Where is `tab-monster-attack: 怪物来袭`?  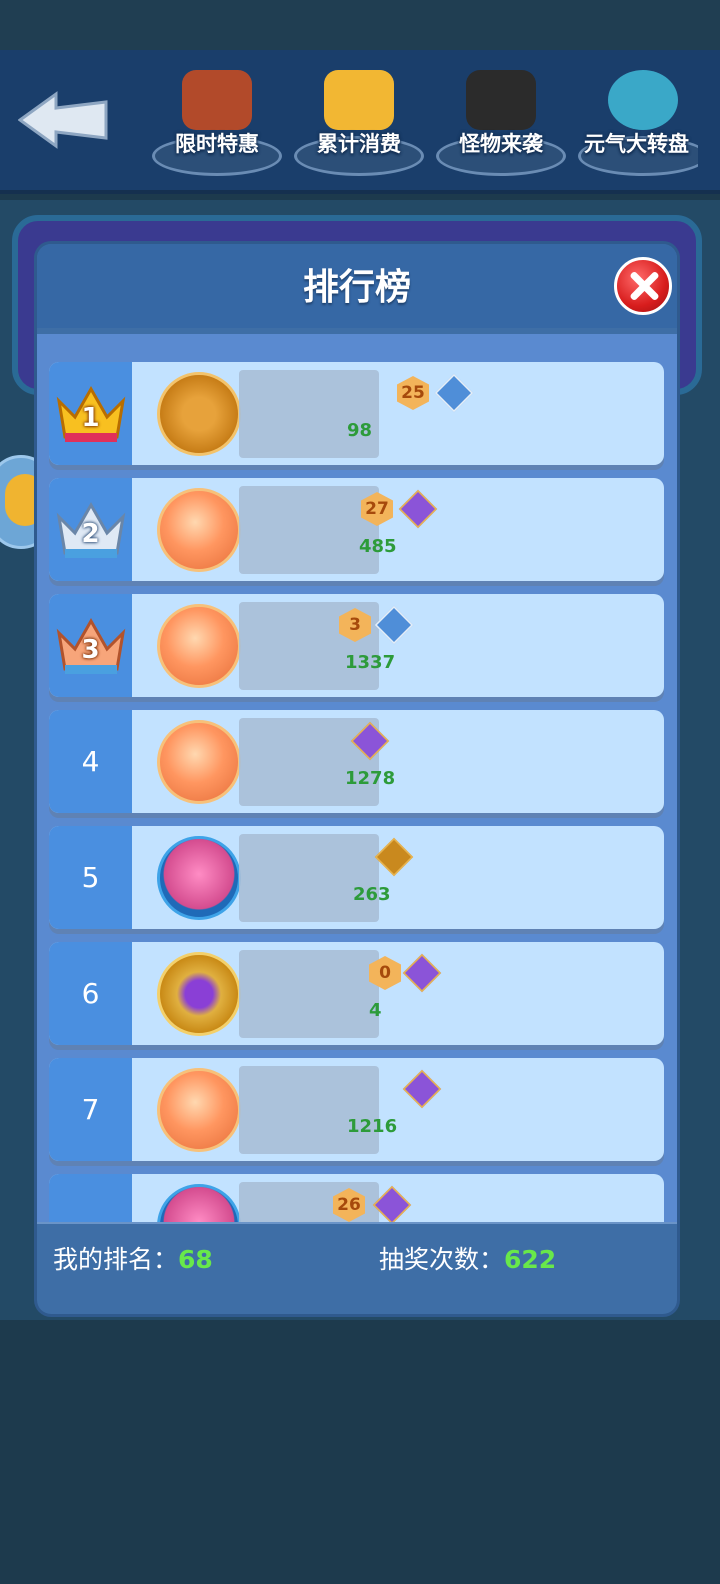 tab-monster-attack: 怪物来袭 is located at coordinates (501, 125).